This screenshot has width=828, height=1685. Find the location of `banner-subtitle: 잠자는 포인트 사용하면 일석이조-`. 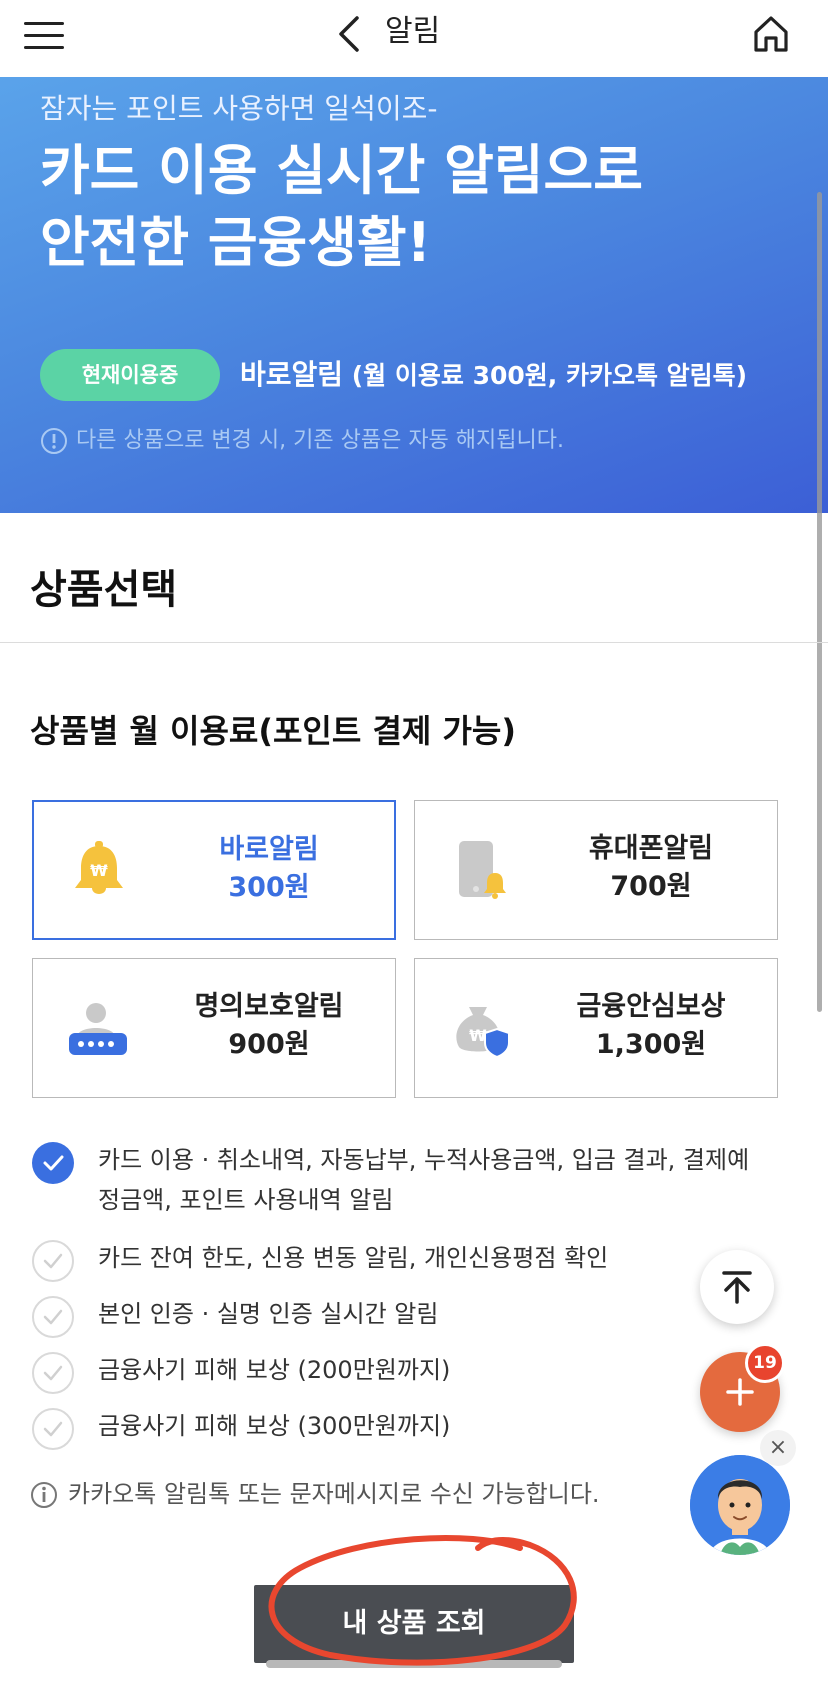

banner-subtitle: 잠자는 포인트 사용하면 일석이조- is located at coordinates (239, 108).